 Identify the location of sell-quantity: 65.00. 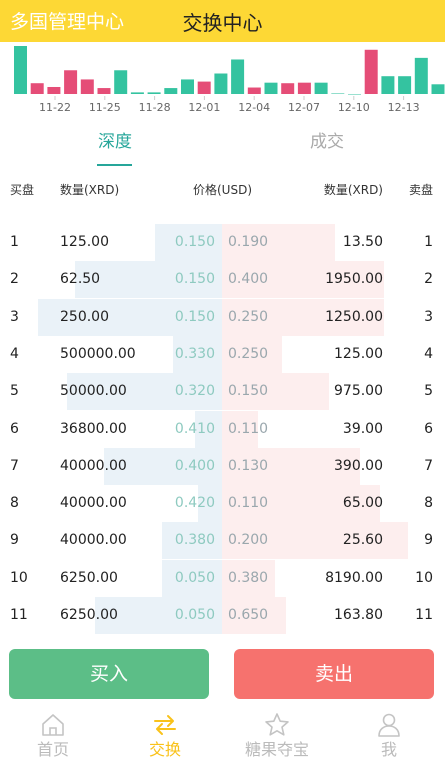
(362, 503).